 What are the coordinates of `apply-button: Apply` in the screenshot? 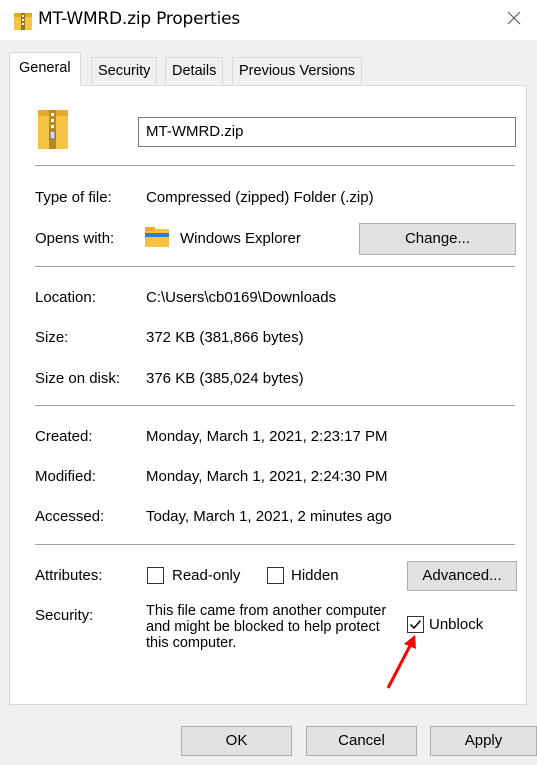 It's located at (483, 741).